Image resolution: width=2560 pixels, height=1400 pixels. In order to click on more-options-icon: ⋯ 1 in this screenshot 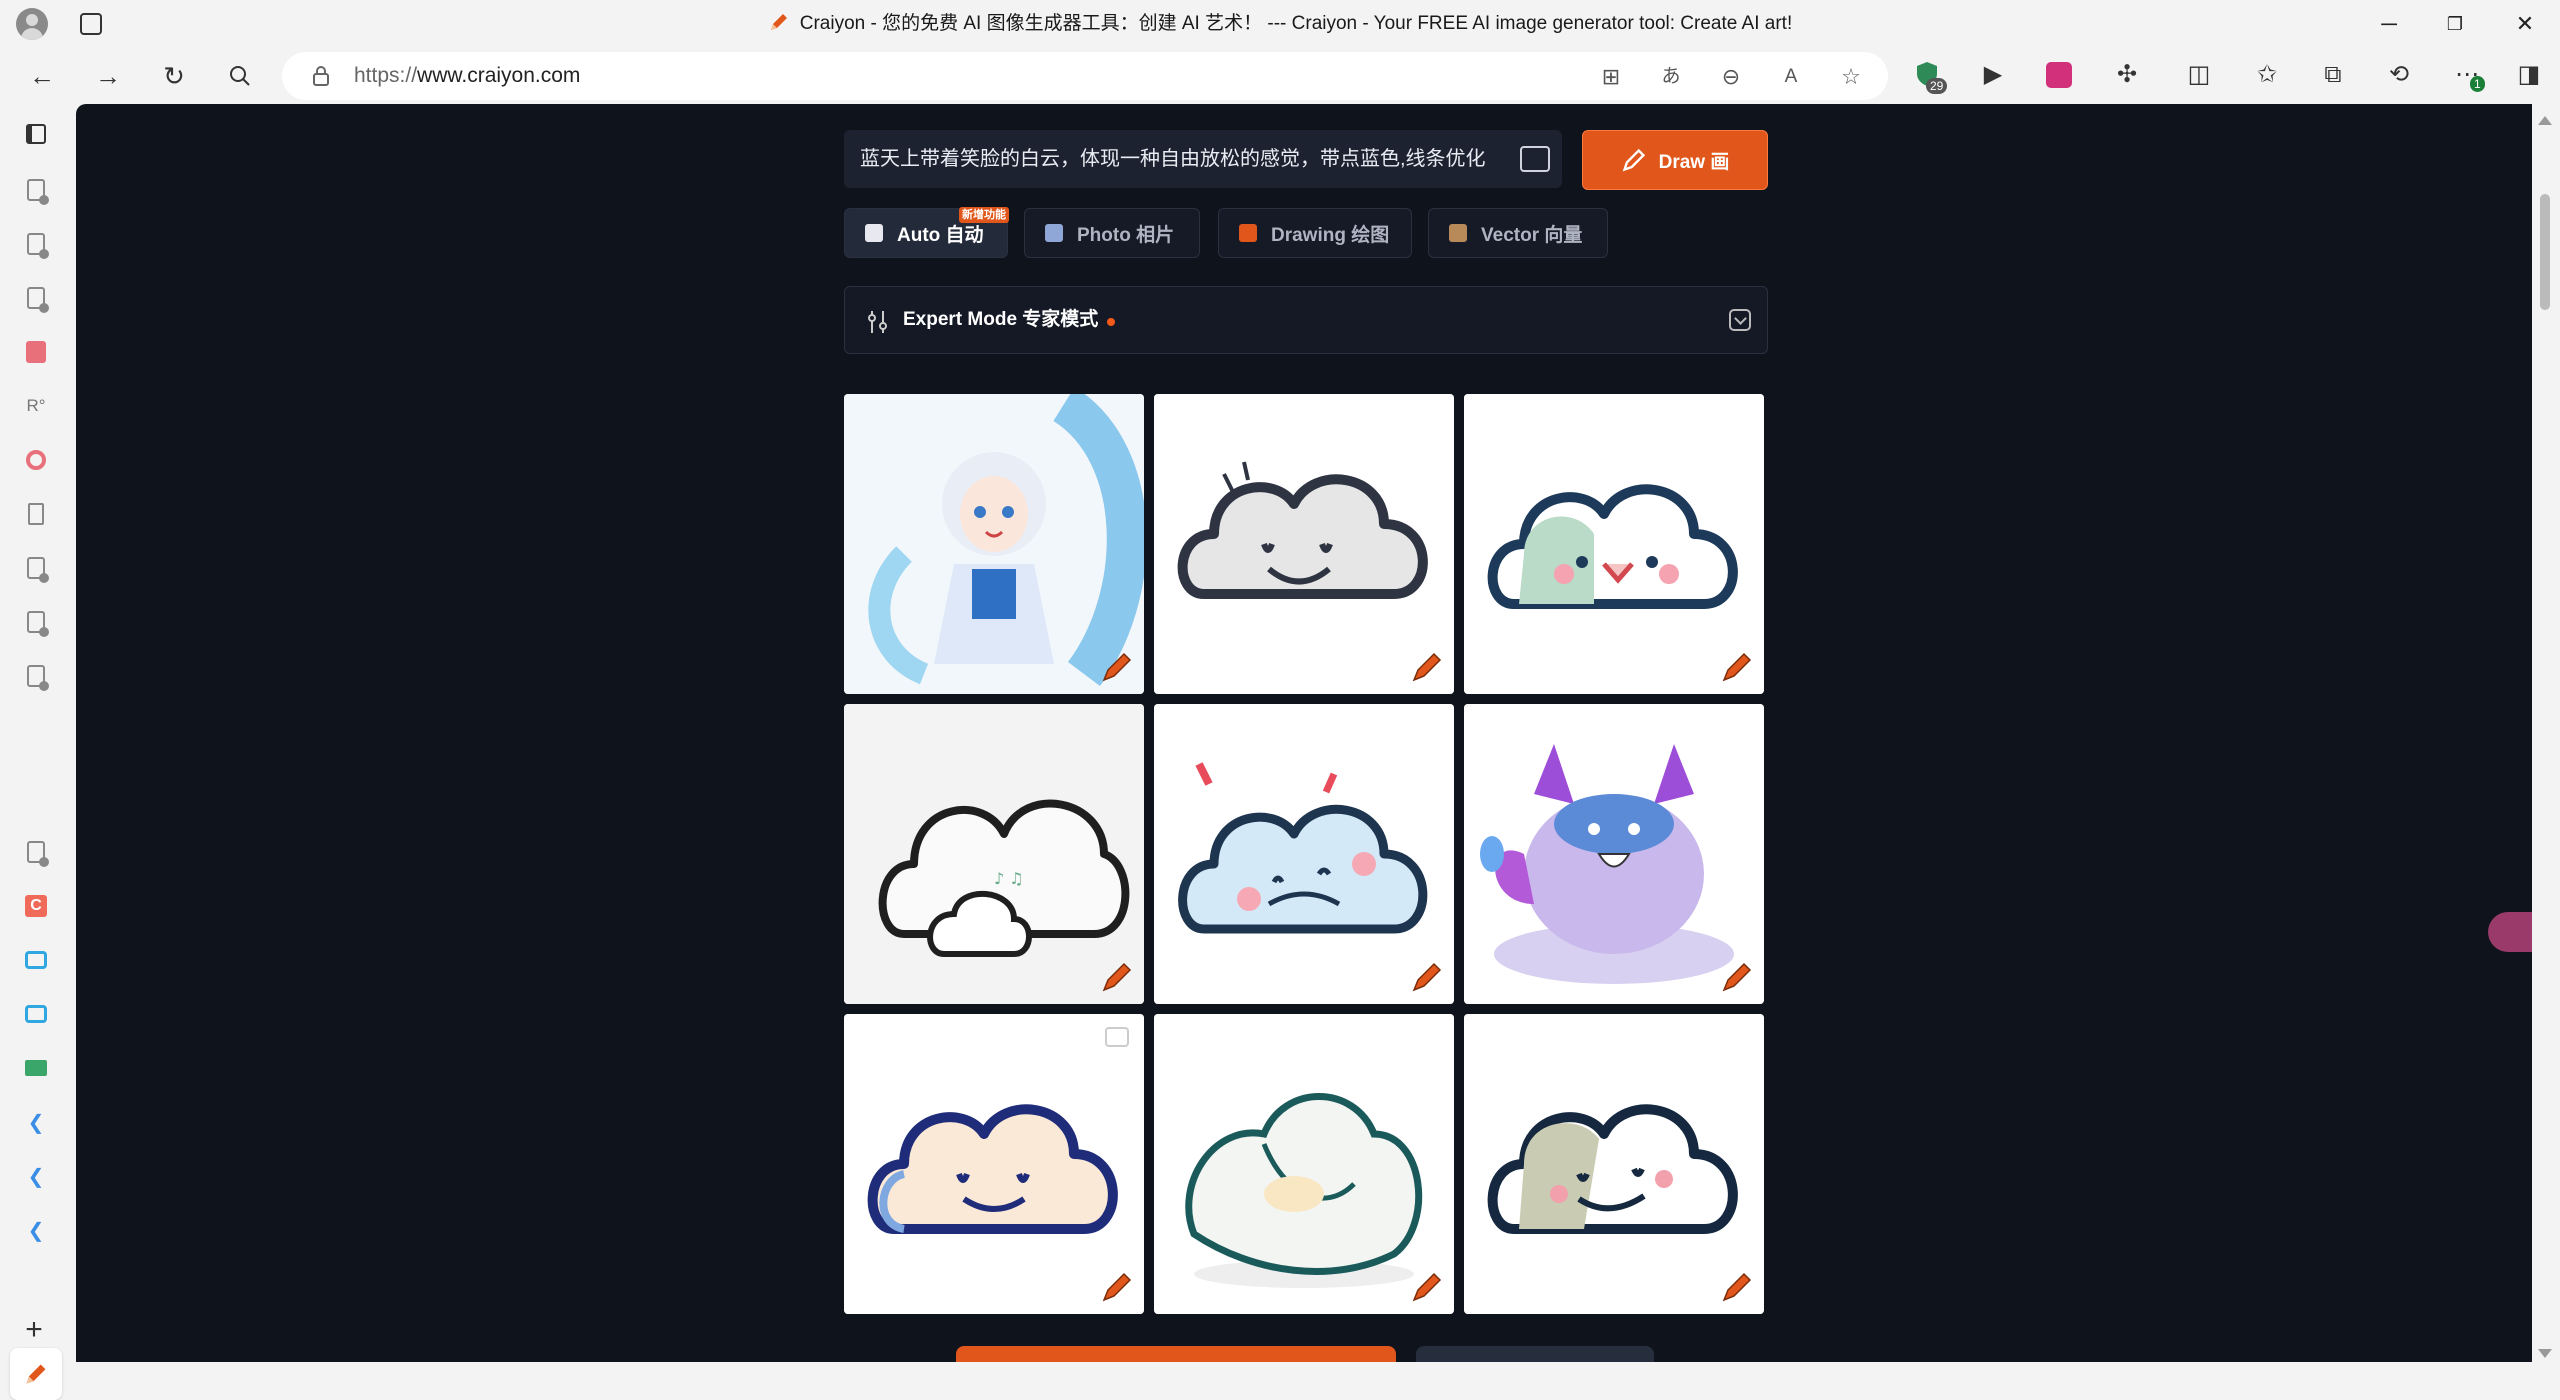, I will do `click(2468, 76)`.